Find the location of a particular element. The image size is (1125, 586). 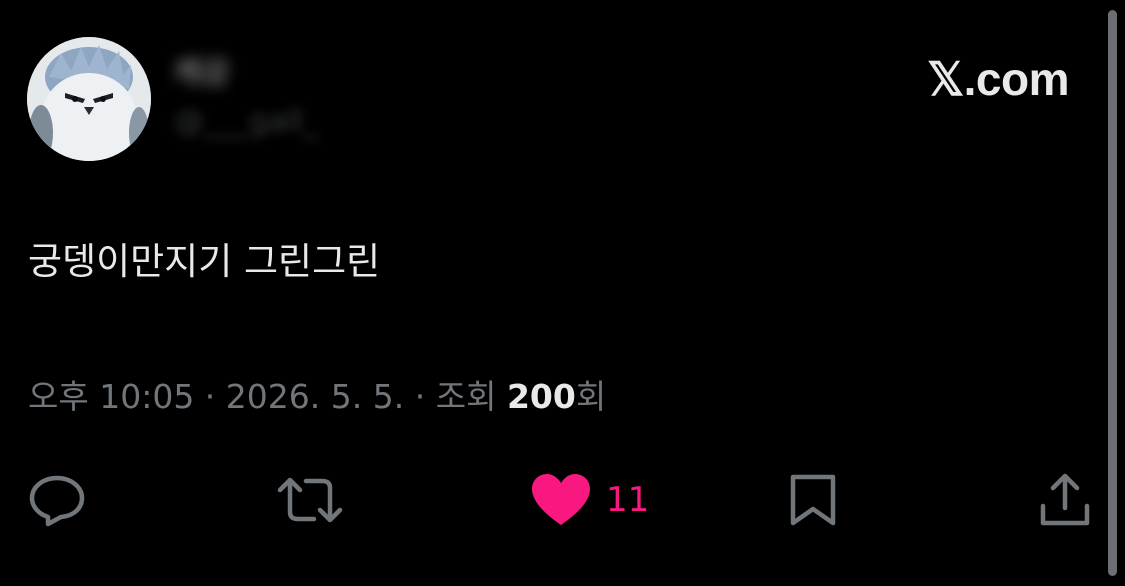

reply-icon is located at coordinates (57, 501).